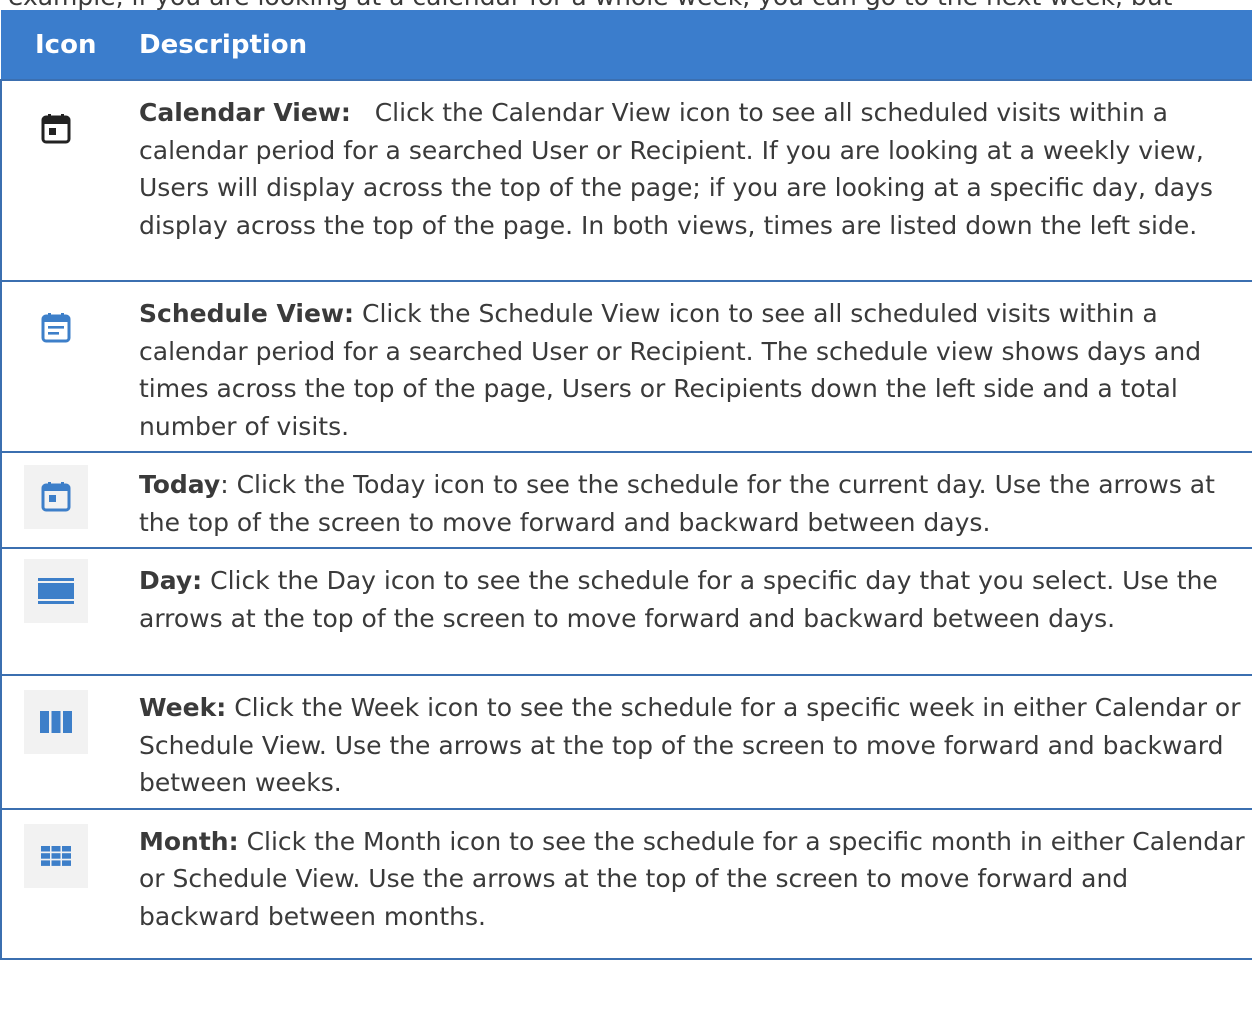  I want to click on schedule-view-icon, so click(56, 328).